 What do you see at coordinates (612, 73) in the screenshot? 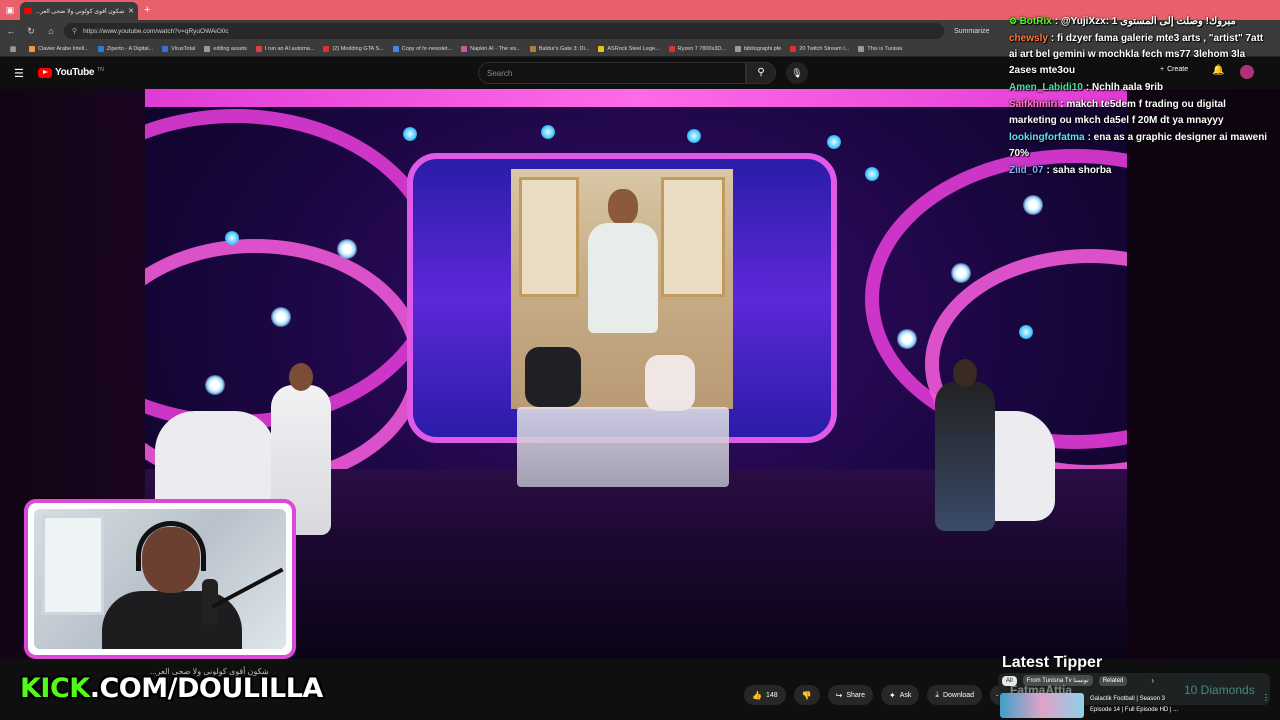
I see `search-input: Search` at bounding box center [612, 73].